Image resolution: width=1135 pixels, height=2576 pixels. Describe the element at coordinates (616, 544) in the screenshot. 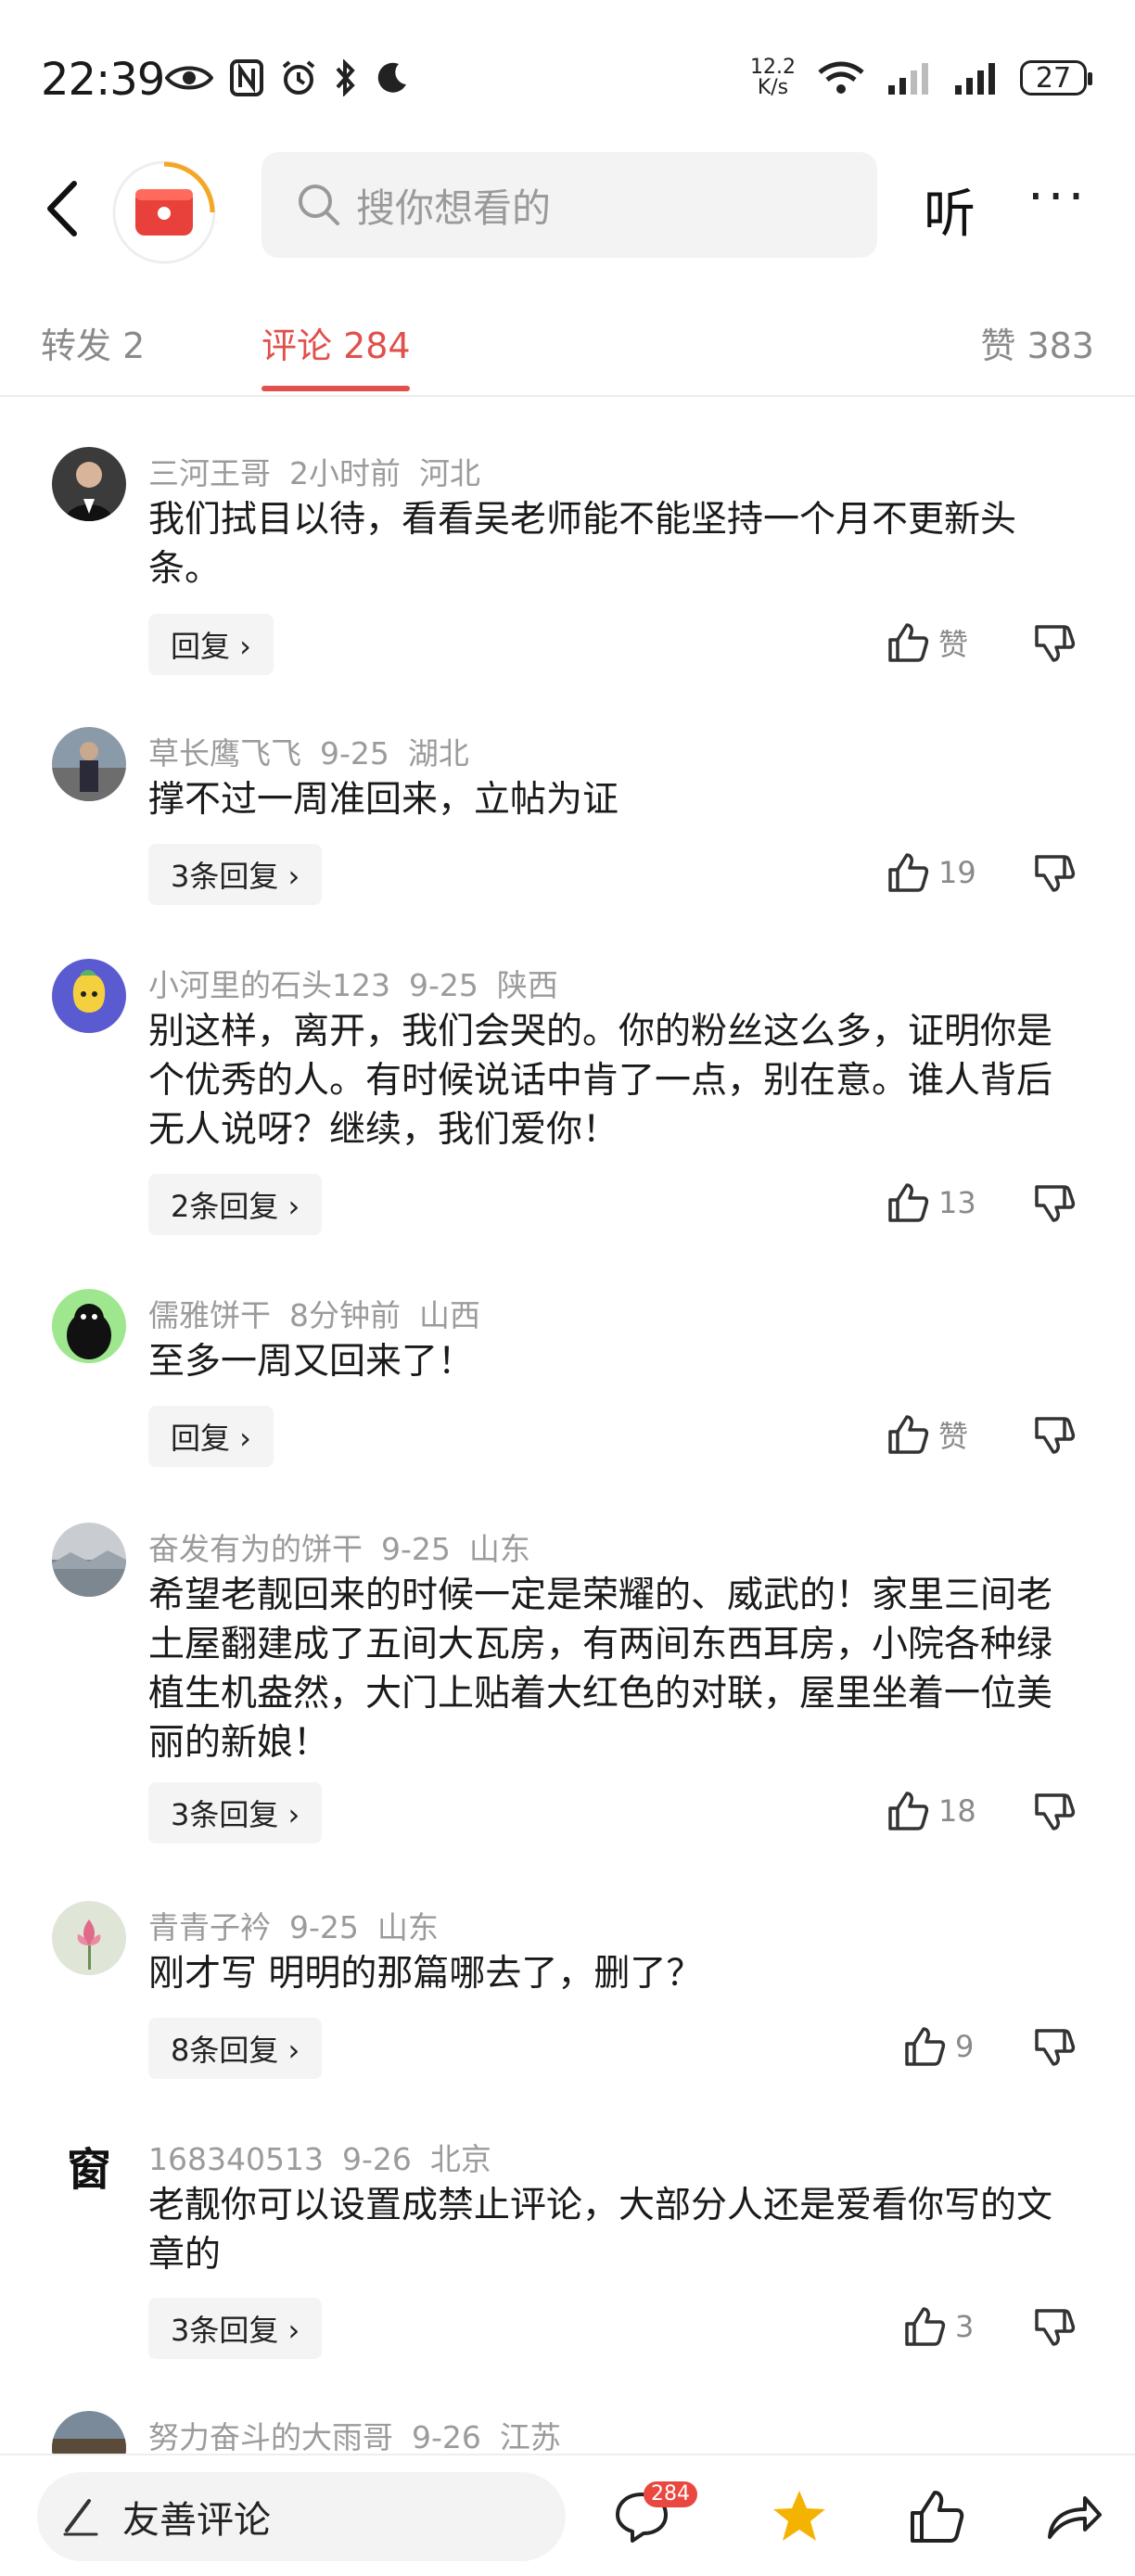

I see `comment-text: 我们拭目以待，看看吴老师能不能坚持一个月不更新头条。` at that location.